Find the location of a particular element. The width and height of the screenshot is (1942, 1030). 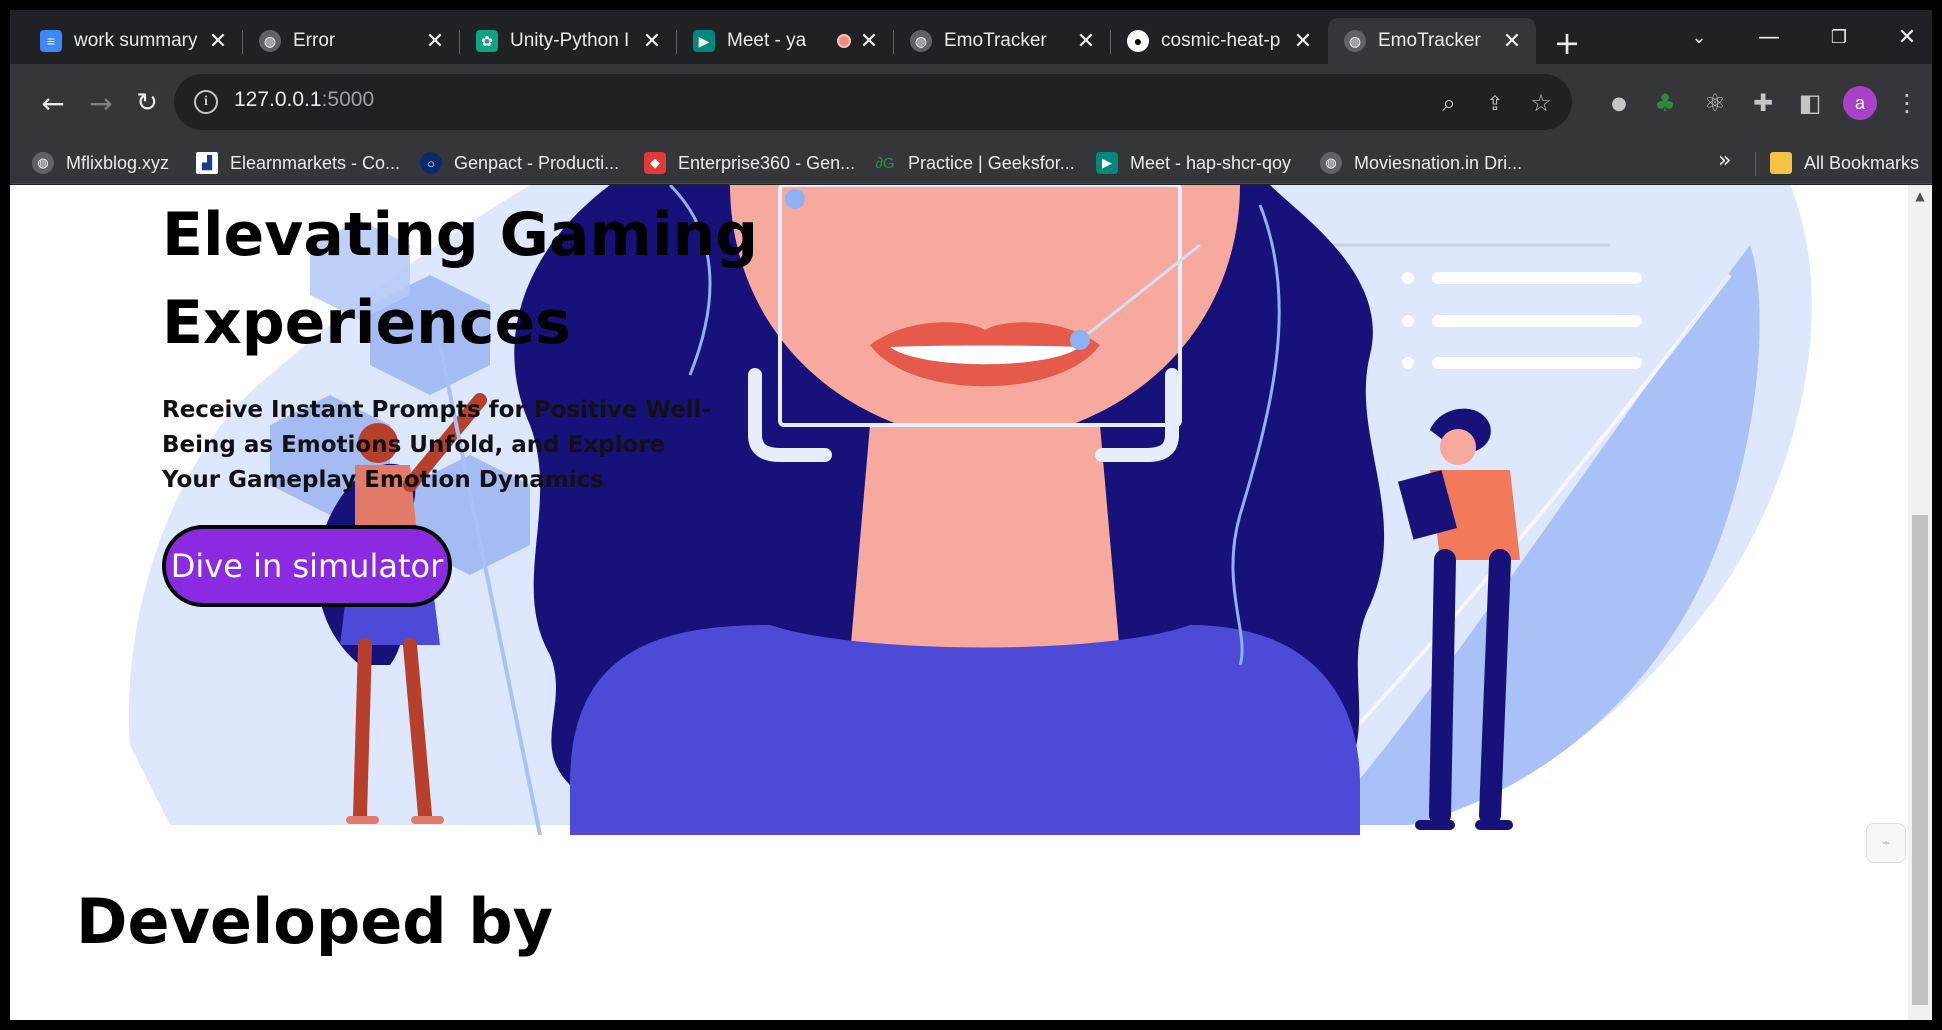

new-tab-button: + is located at coordinates (1567, 43).